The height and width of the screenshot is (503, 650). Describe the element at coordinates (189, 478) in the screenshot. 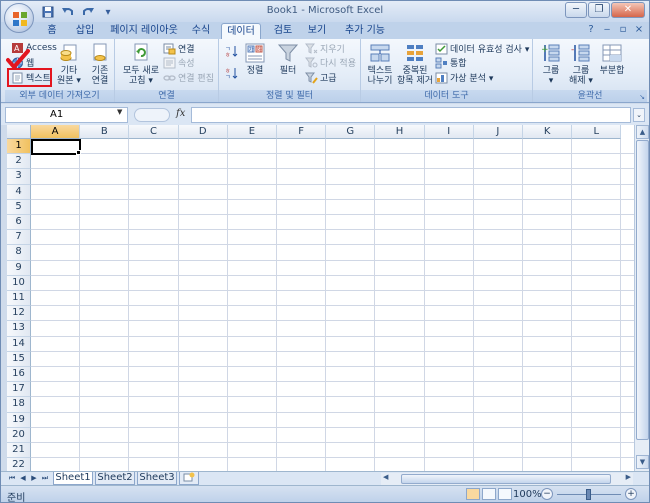

I see `insert-sheet-button` at that location.